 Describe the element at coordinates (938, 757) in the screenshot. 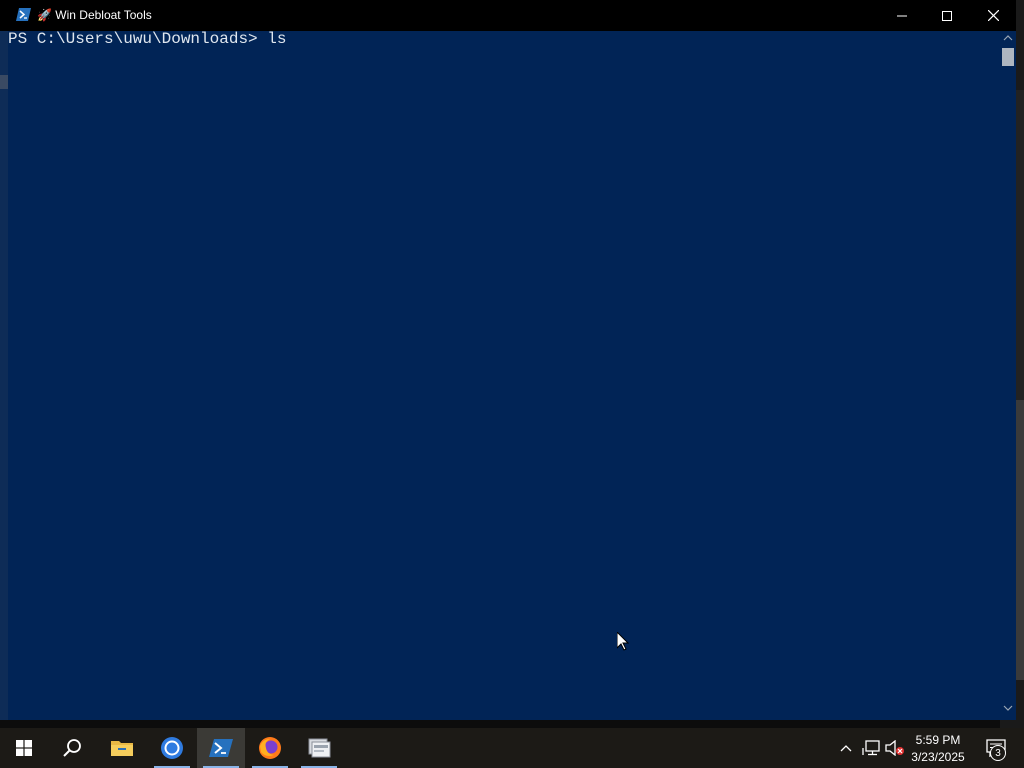

I see `clock-date: 3/23/2025` at that location.